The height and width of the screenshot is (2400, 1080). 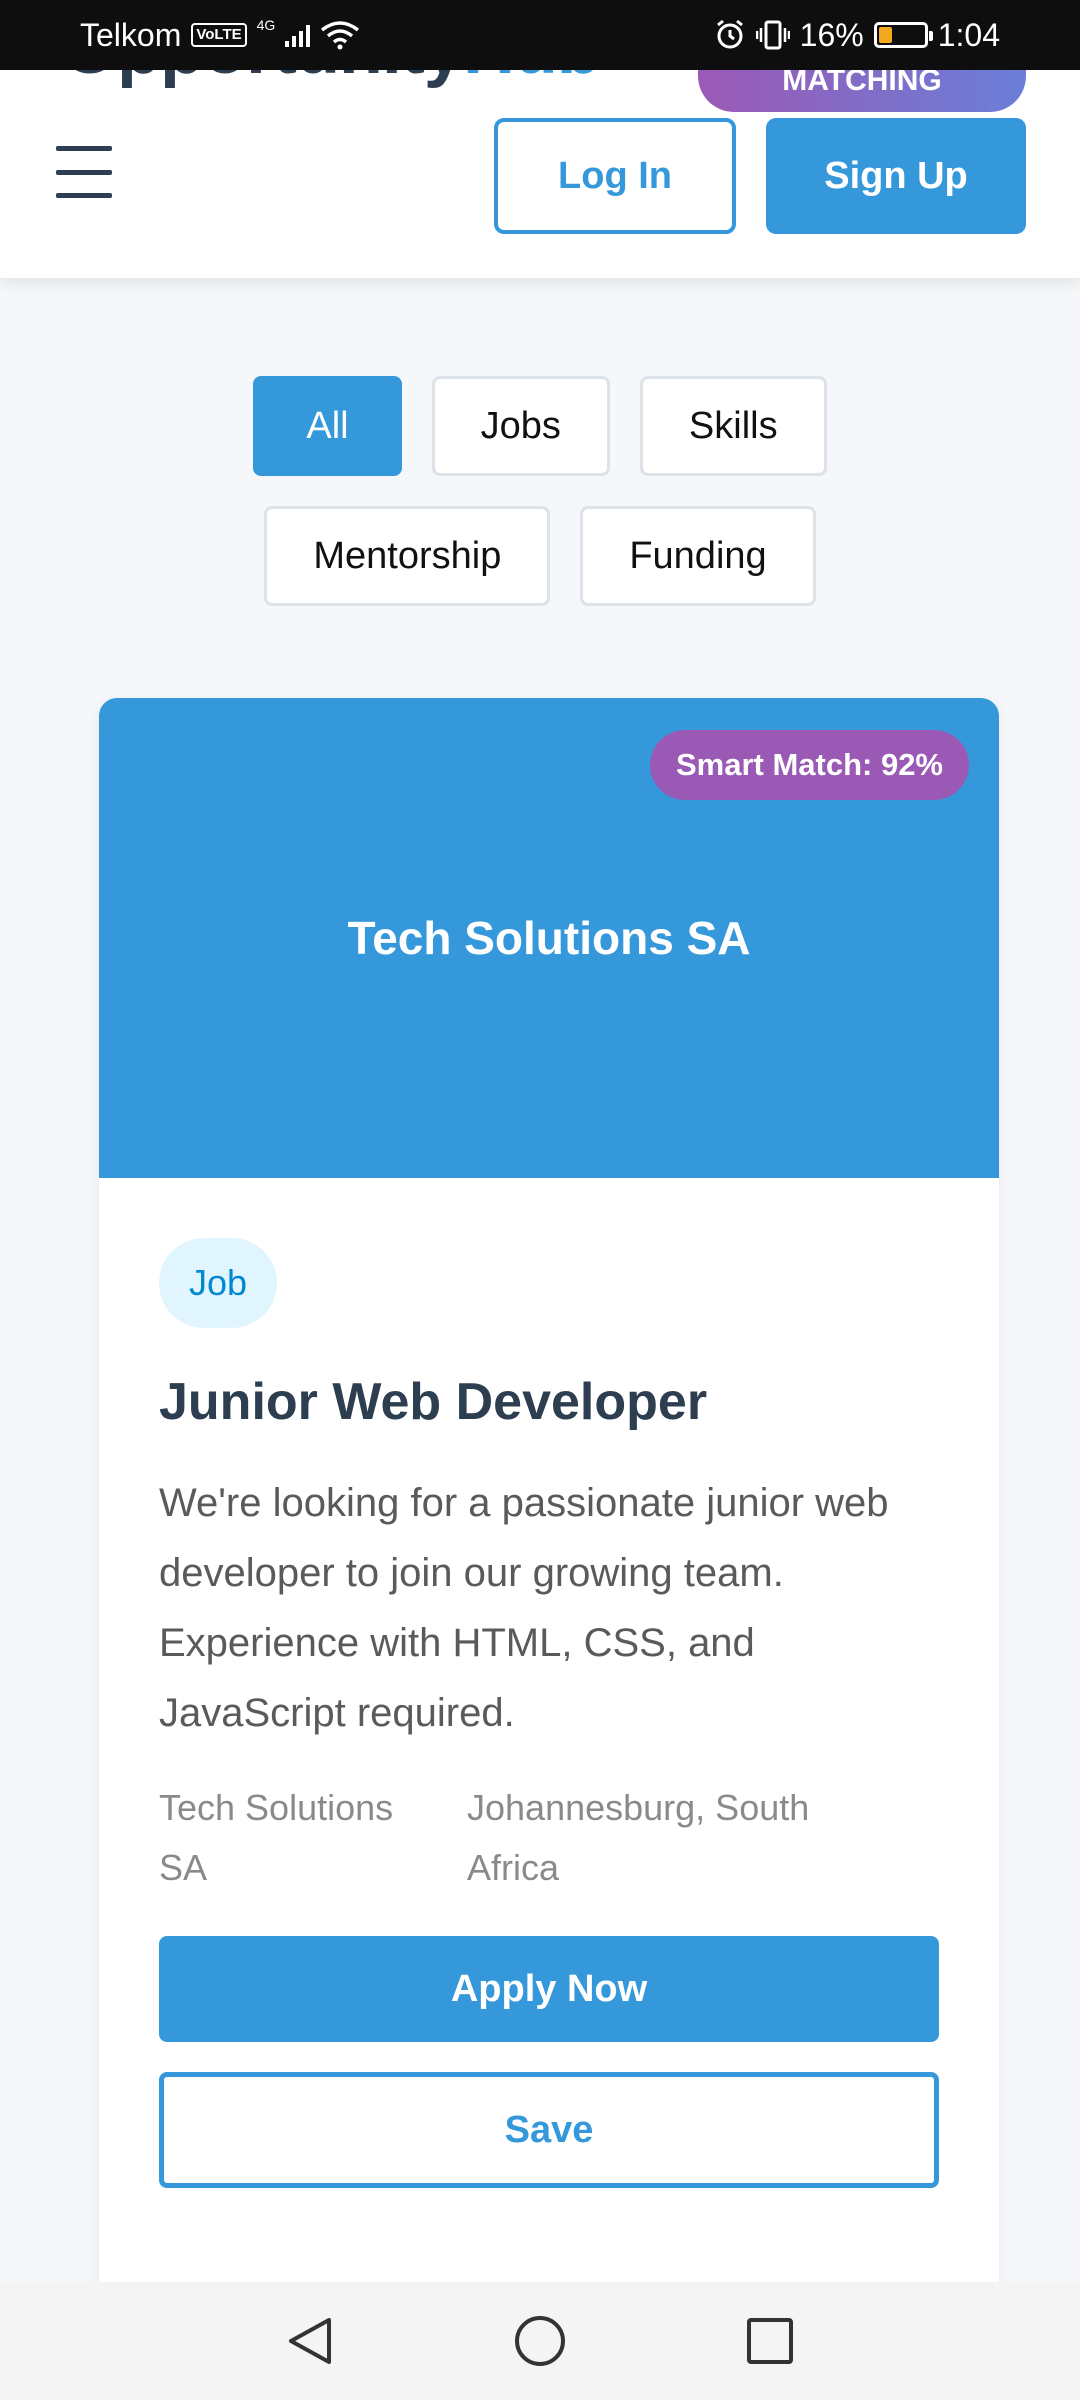 What do you see at coordinates (615, 176) in the screenshot?
I see `login-button: Log In` at bounding box center [615, 176].